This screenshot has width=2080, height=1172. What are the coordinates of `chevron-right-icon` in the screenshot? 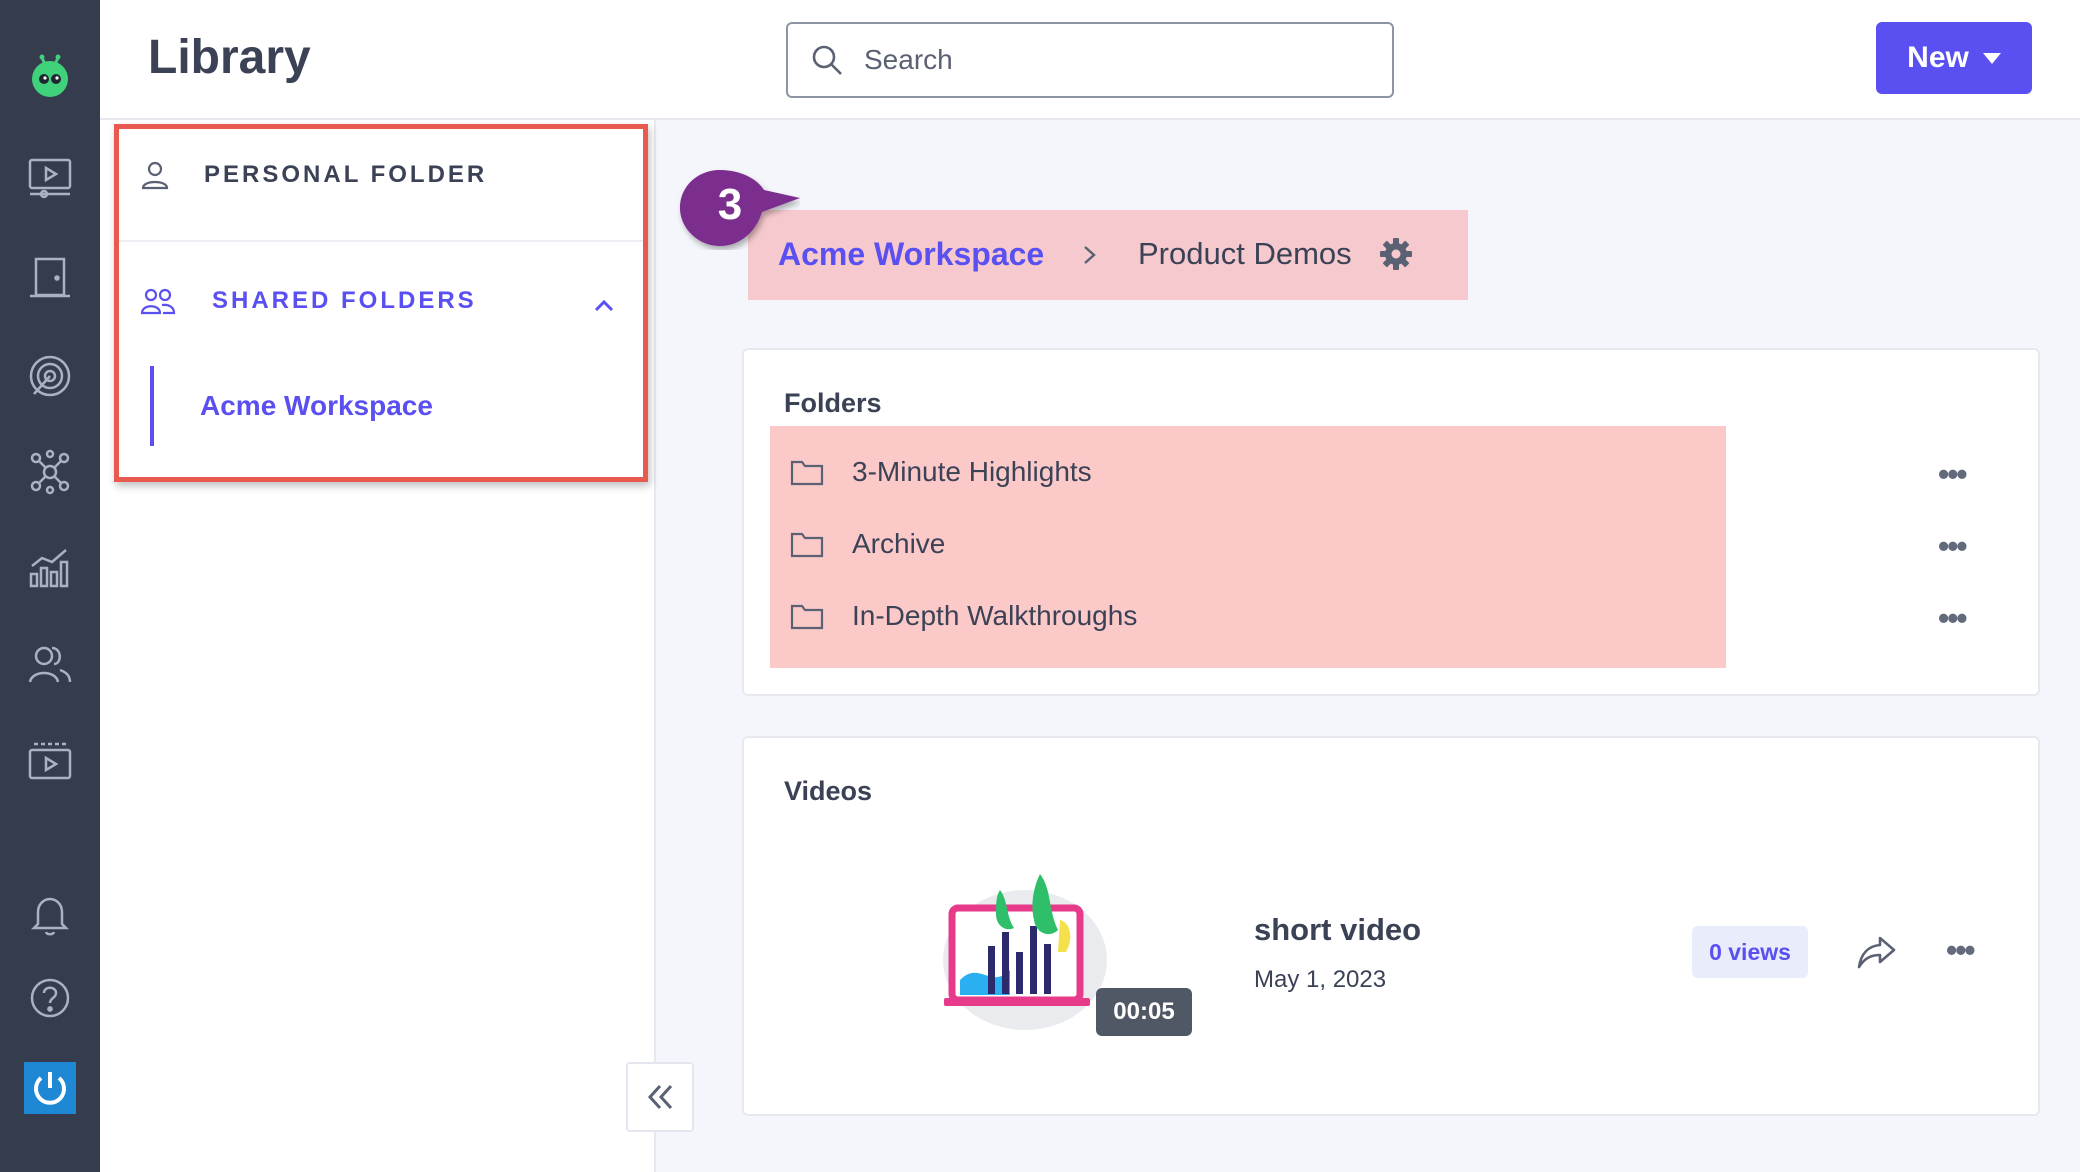 It's located at (1090, 255).